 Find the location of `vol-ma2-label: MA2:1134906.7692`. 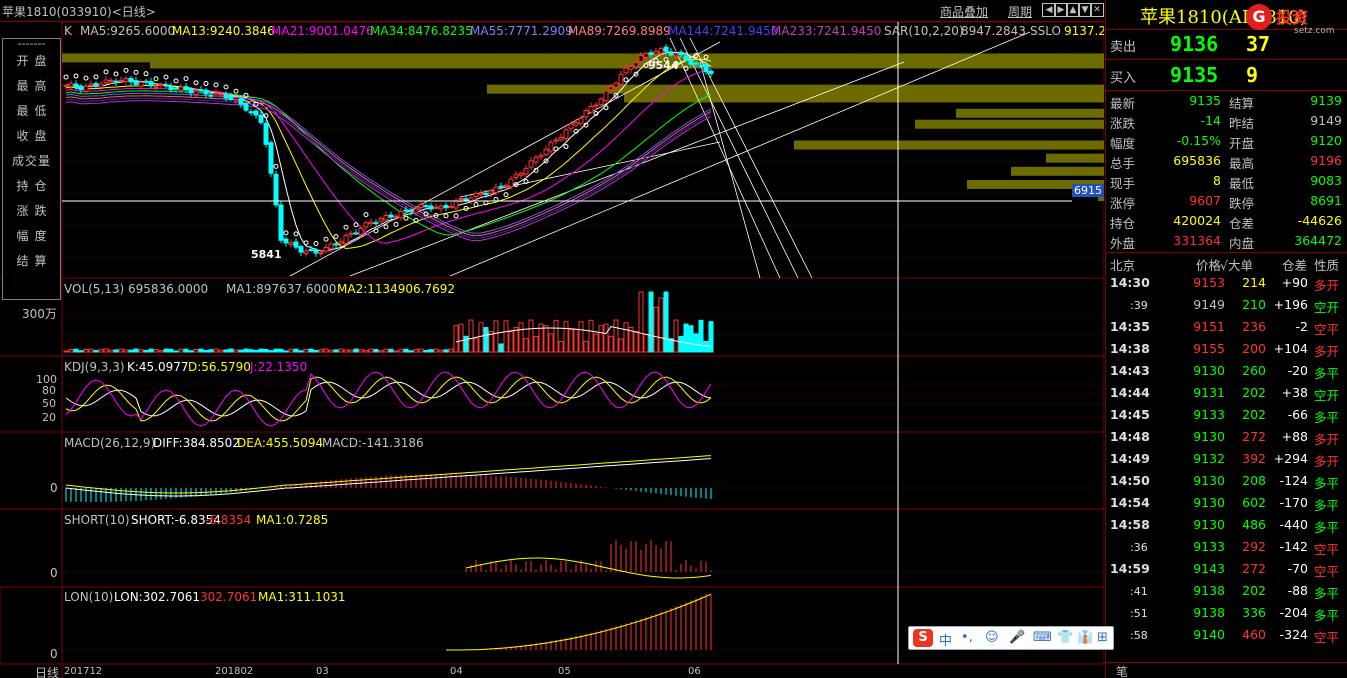

vol-ma2-label: MA2:1134906.7692 is located at coordinates (396, 289).